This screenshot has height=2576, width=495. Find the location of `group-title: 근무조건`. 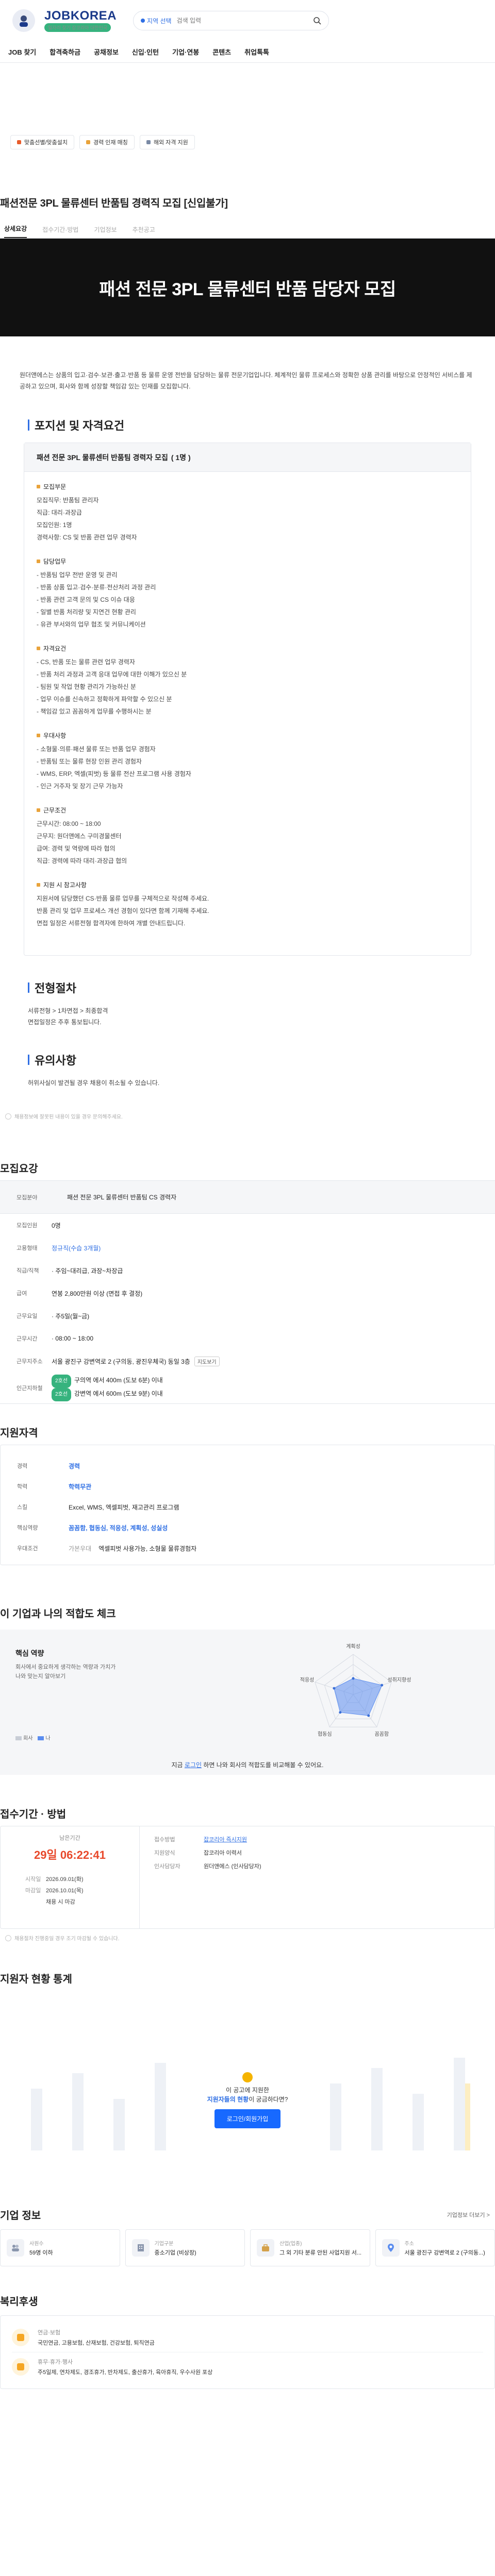

group-title: 근무조건 is located at coordinates (247, 810).